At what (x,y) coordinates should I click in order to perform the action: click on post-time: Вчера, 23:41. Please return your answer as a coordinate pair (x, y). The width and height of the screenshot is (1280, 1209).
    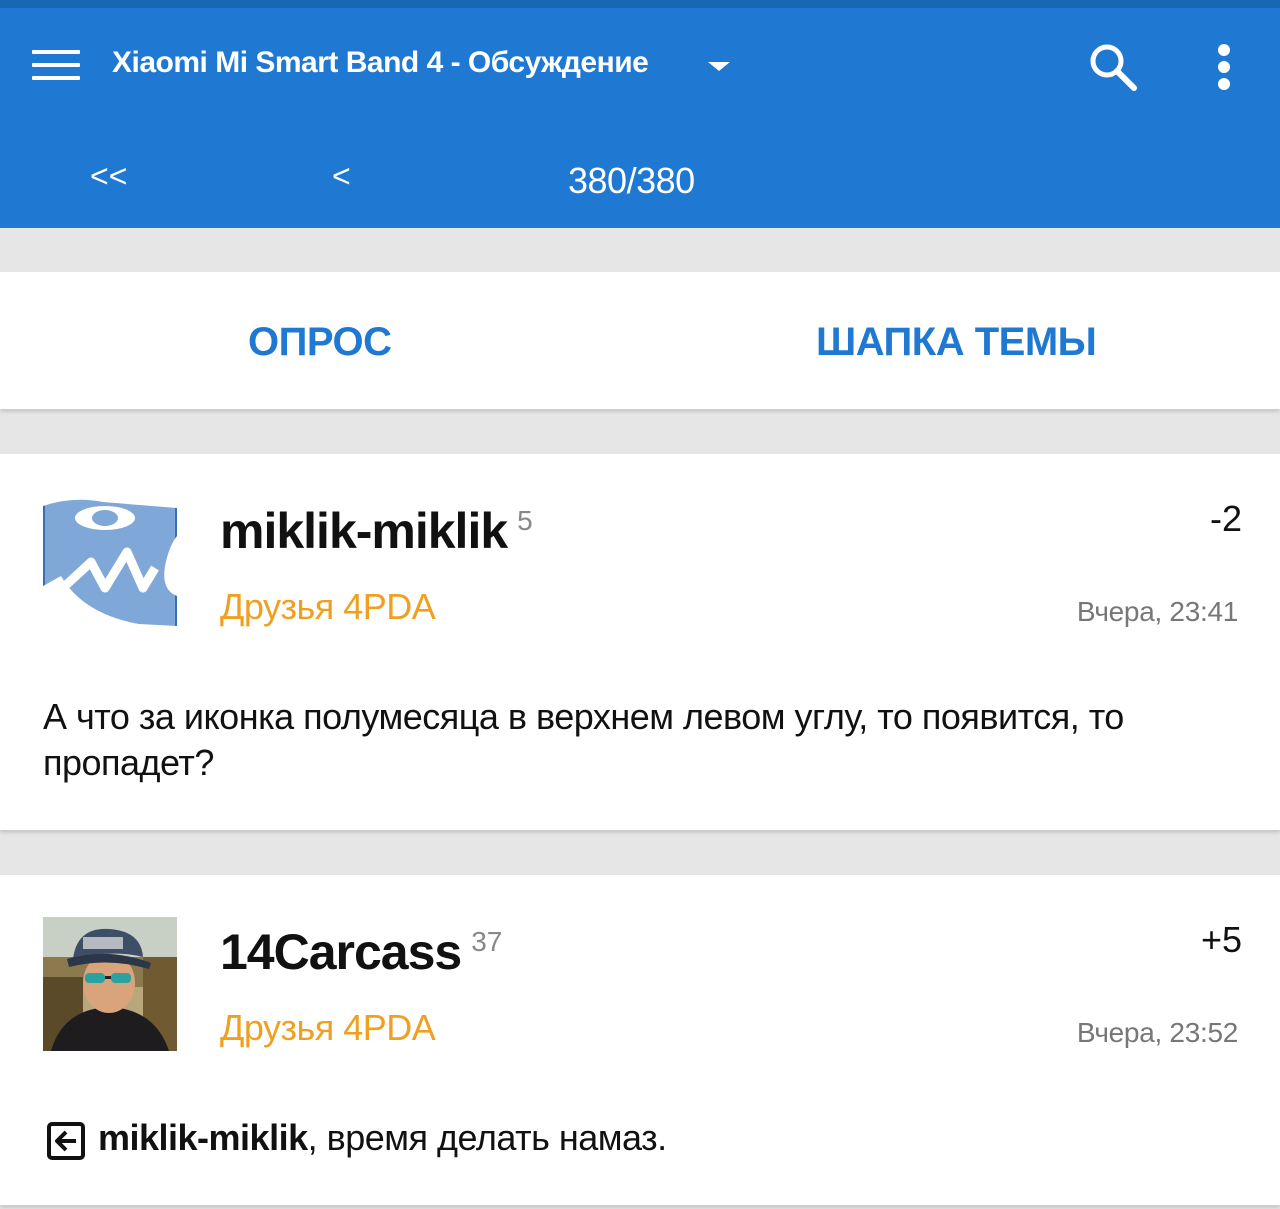
    Looking at the image, I should click on (1157, 611).